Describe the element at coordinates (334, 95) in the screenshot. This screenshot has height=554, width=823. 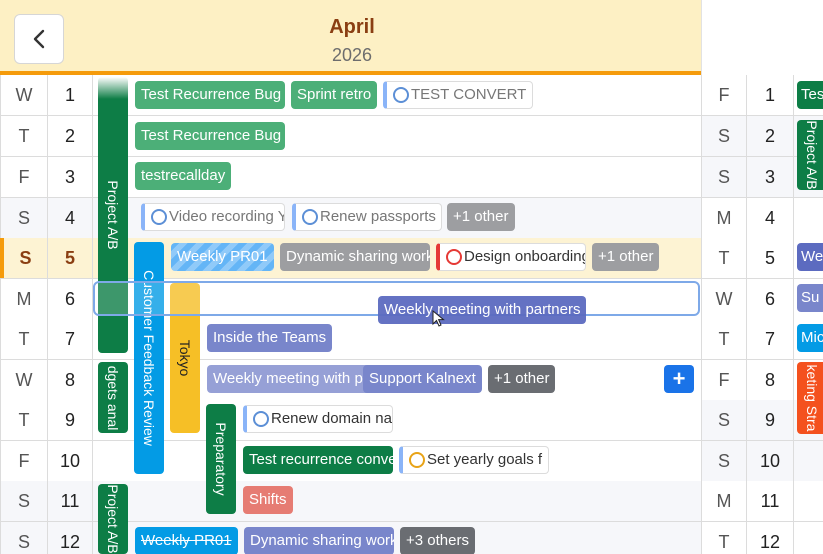
I see `event-chip: Sprint retro` at that location.